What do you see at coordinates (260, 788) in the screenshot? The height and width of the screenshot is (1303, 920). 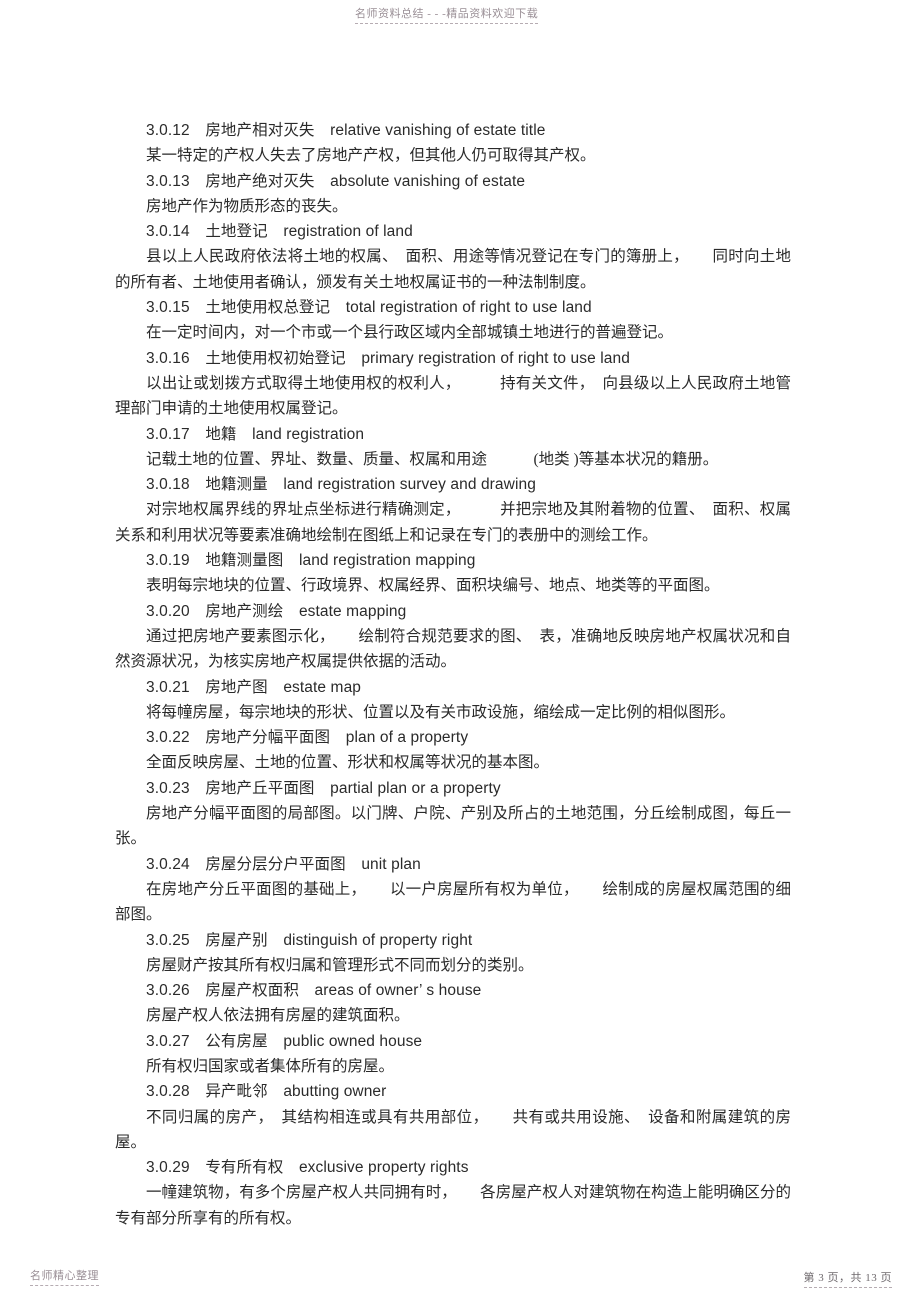 I see `term-chinese: 房地产丘平面图` at bounding box center [260, 788].